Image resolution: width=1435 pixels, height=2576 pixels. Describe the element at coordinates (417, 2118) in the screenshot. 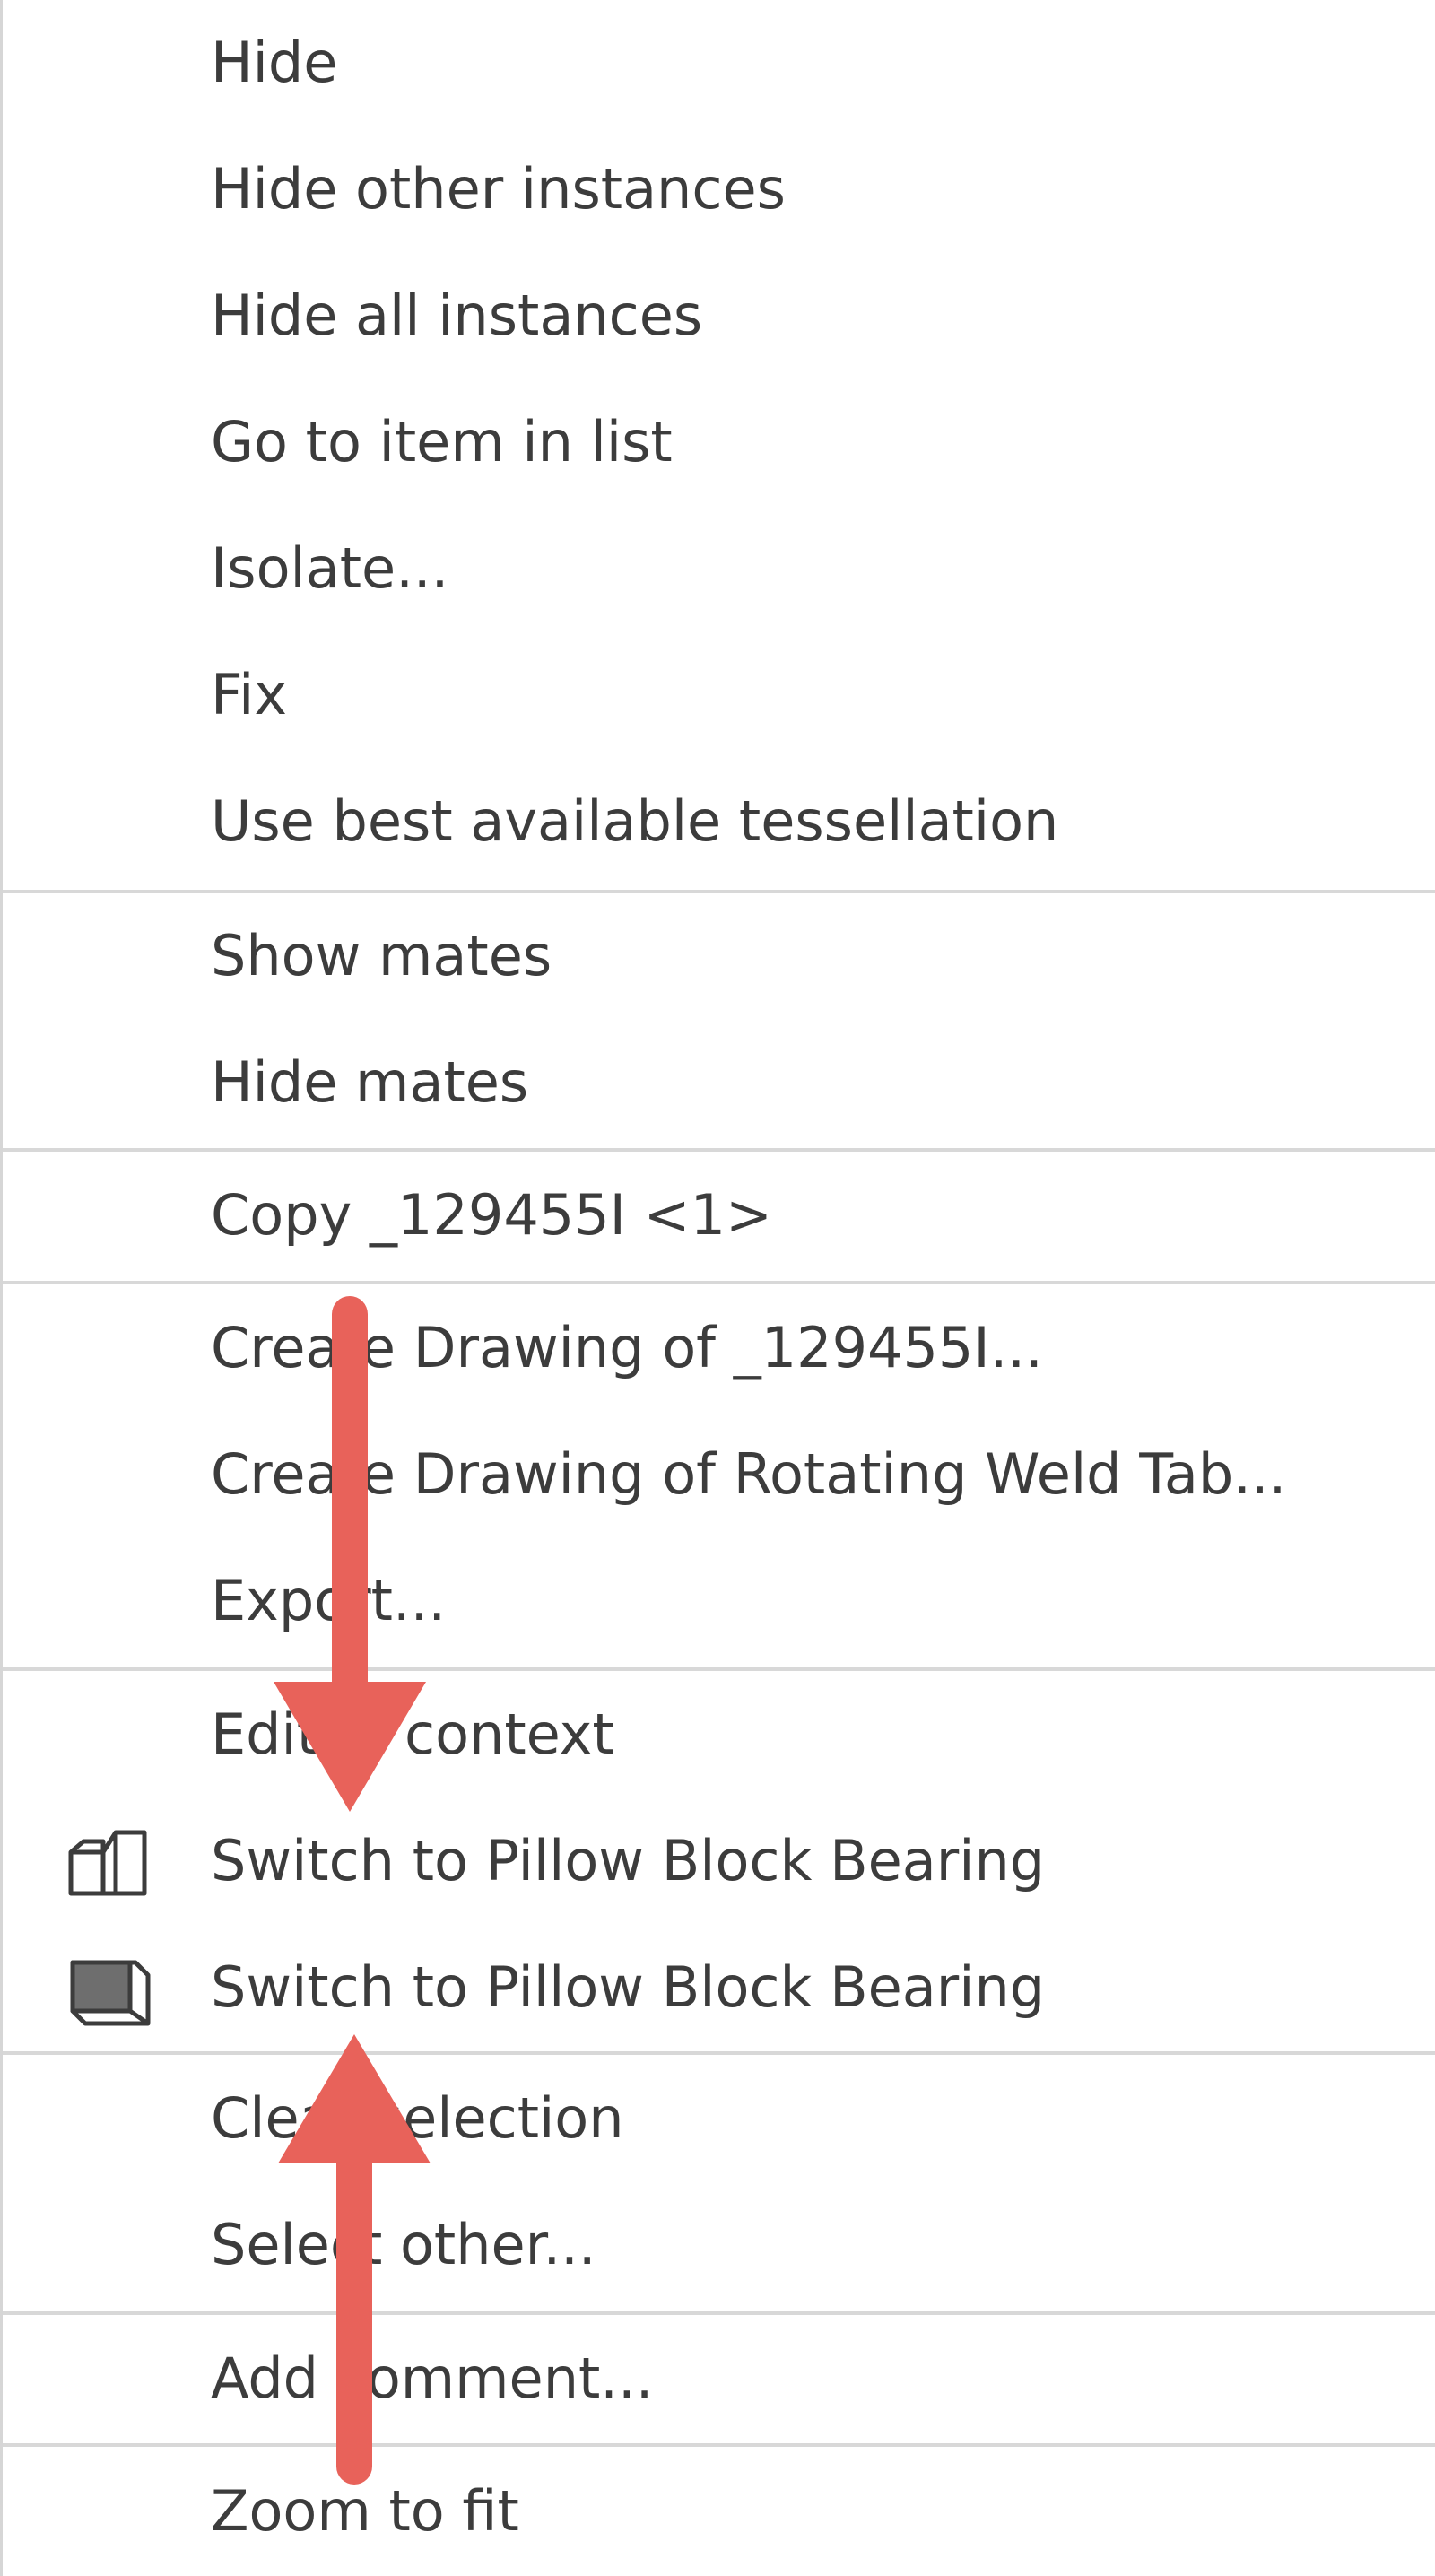

I see `menu-item-label: Clear selection` at that location.